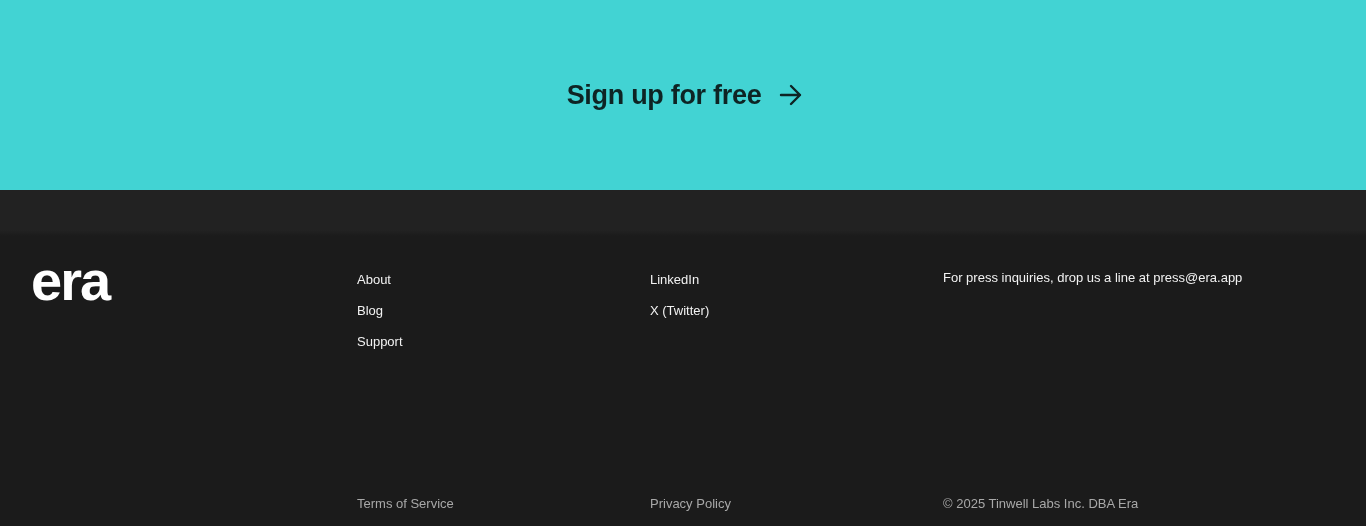  I want to click on sign-up-link: Sign up for free, so click(685, 95).